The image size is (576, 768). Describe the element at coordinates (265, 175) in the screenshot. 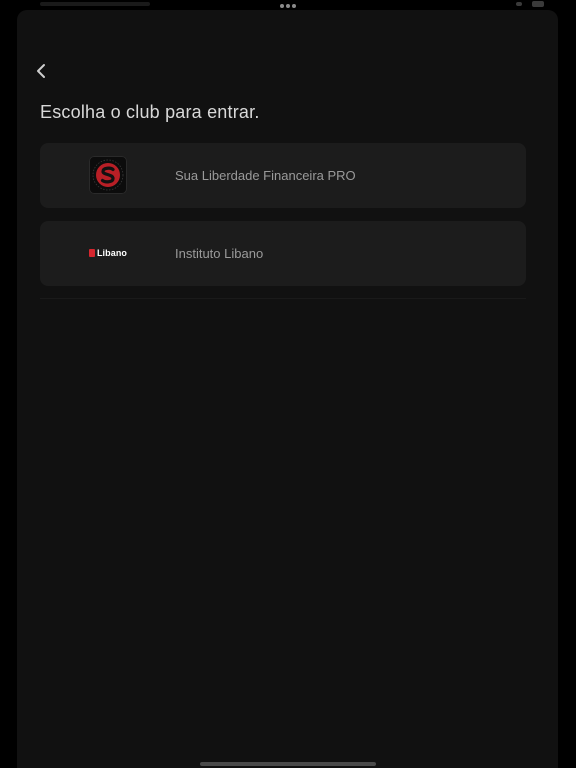

I see `club-name: Sua Liberdade Financeira PRO` at that location.